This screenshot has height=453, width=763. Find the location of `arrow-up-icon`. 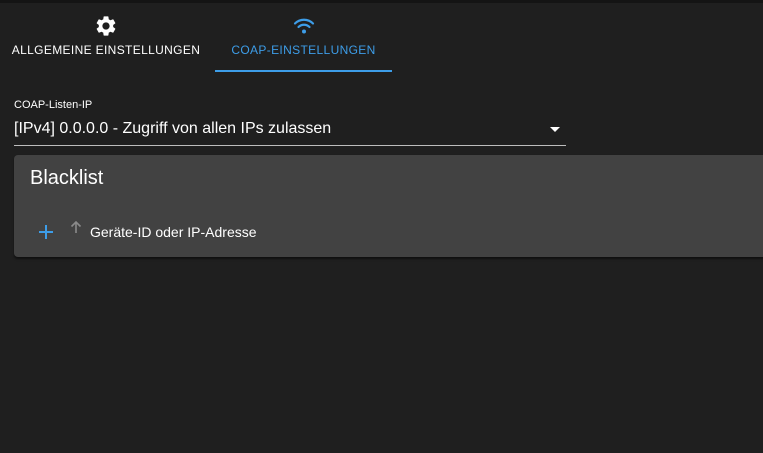

arrow-up-icon is located at coordinates (76, 227).